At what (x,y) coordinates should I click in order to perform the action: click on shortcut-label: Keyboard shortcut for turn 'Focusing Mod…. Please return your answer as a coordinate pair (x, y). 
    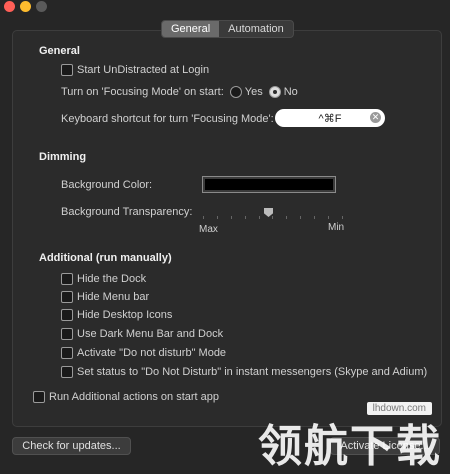
    Looking at the image, I should click on (167, 119).